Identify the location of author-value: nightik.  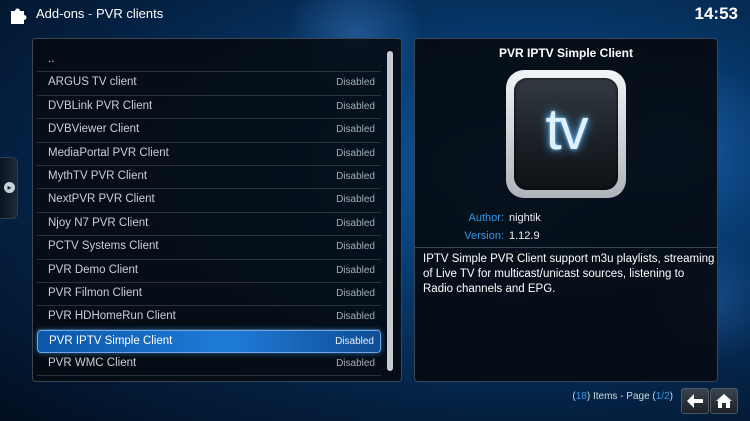
(525, 218).